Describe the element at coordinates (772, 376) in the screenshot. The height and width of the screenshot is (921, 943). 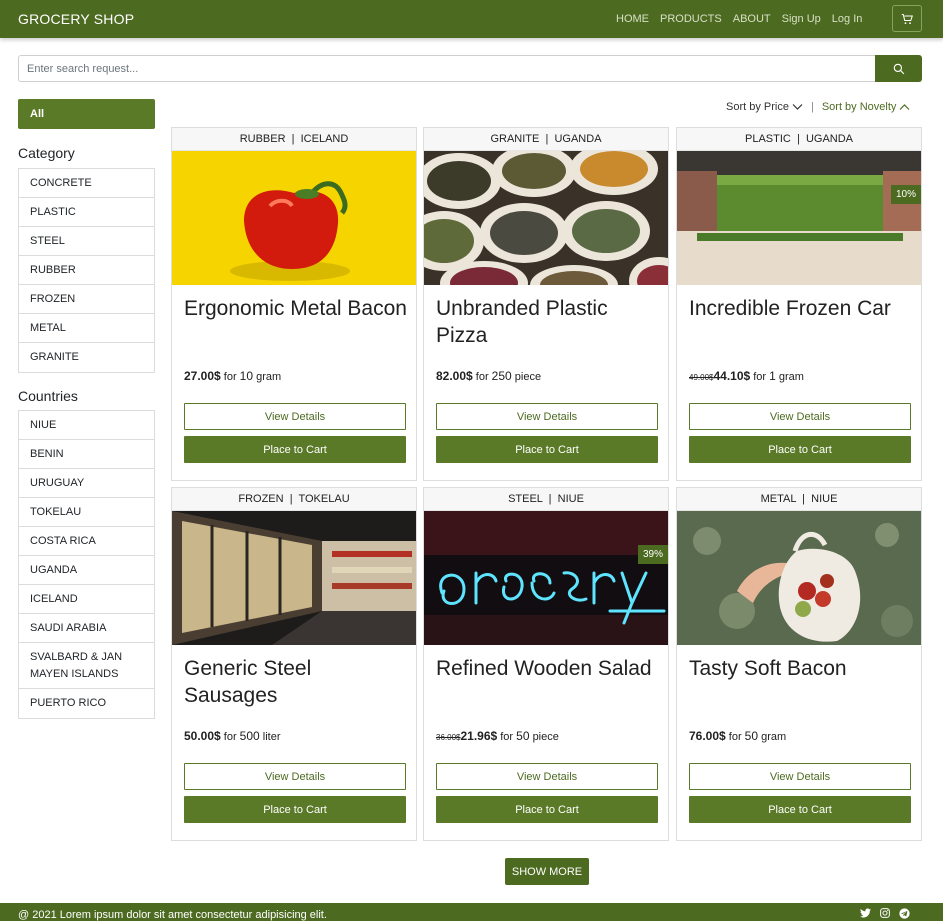
I see `product-qty: 1` at that location.